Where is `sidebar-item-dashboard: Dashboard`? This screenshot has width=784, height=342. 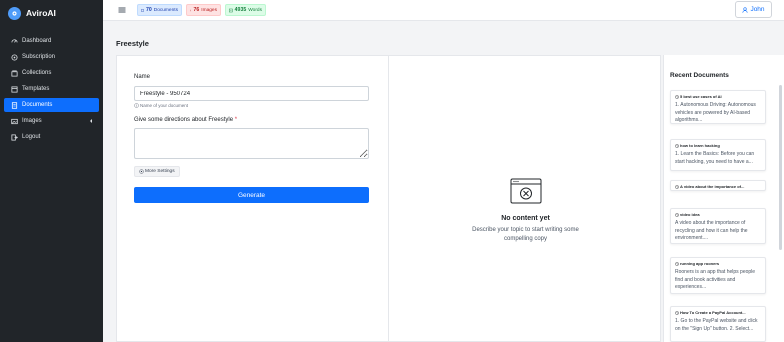 sidebar-item-dashboard: Dashboard is located at coordinates (51, 41).